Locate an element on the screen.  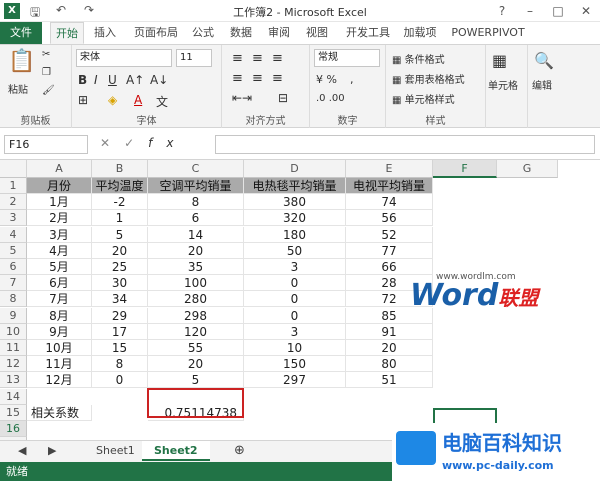
table-cell: 5月 is located at coordinates (59, 267).